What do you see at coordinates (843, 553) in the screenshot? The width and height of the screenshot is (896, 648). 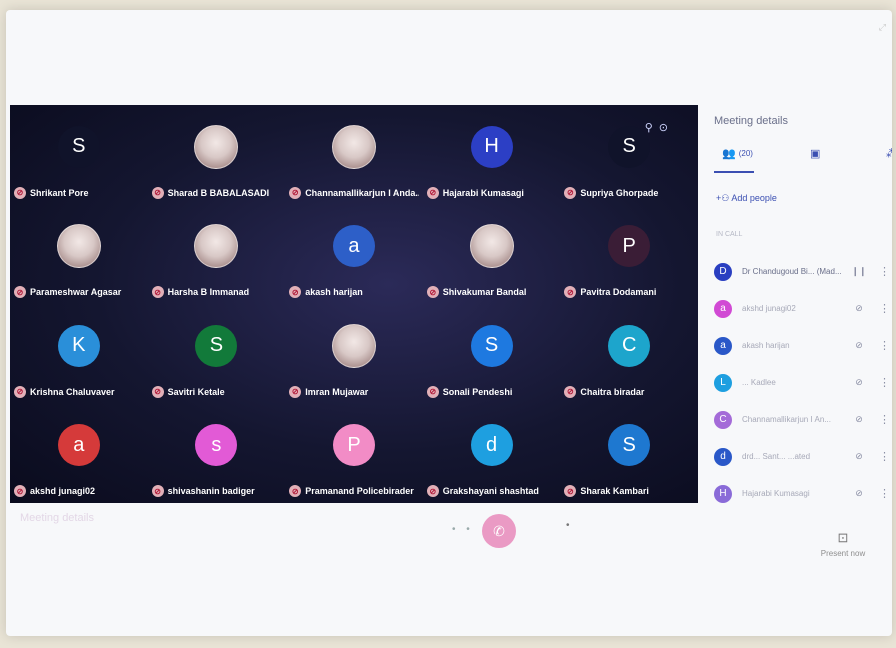 I see `present-now-label: Present now` at bounding box center [843, 553].